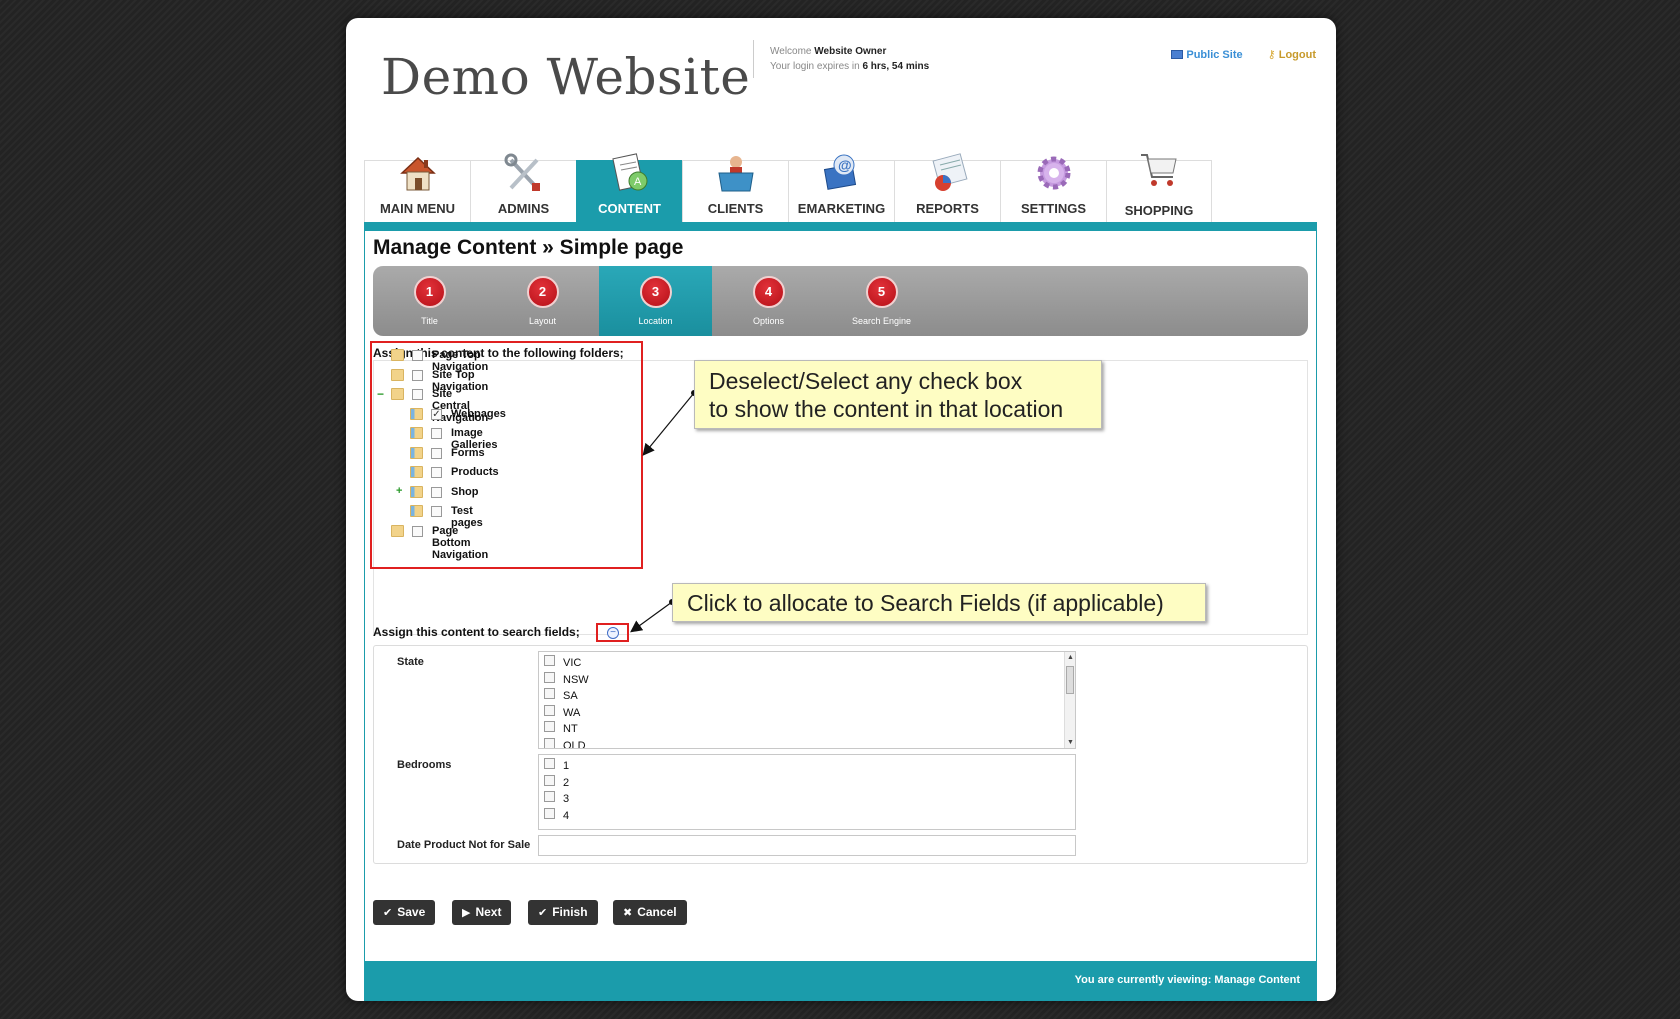  I want to click on tab-reports: REPORTS, so click(947, 187).